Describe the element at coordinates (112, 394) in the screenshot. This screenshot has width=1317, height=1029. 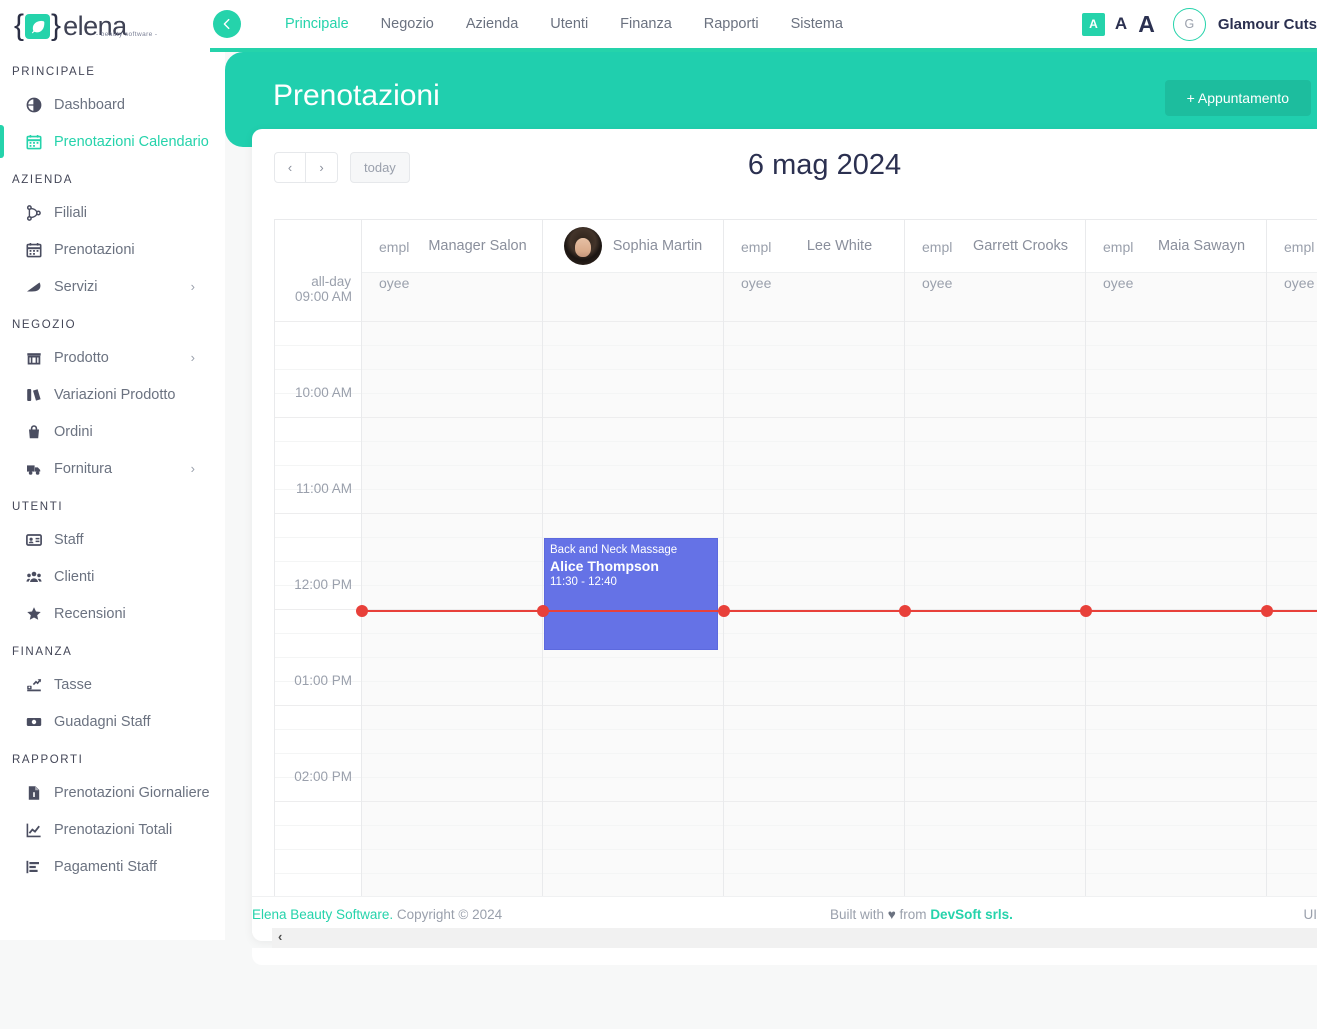
I see `sidebar-item-variazioni-prodotto: Variazioni Prodotto` at that location.